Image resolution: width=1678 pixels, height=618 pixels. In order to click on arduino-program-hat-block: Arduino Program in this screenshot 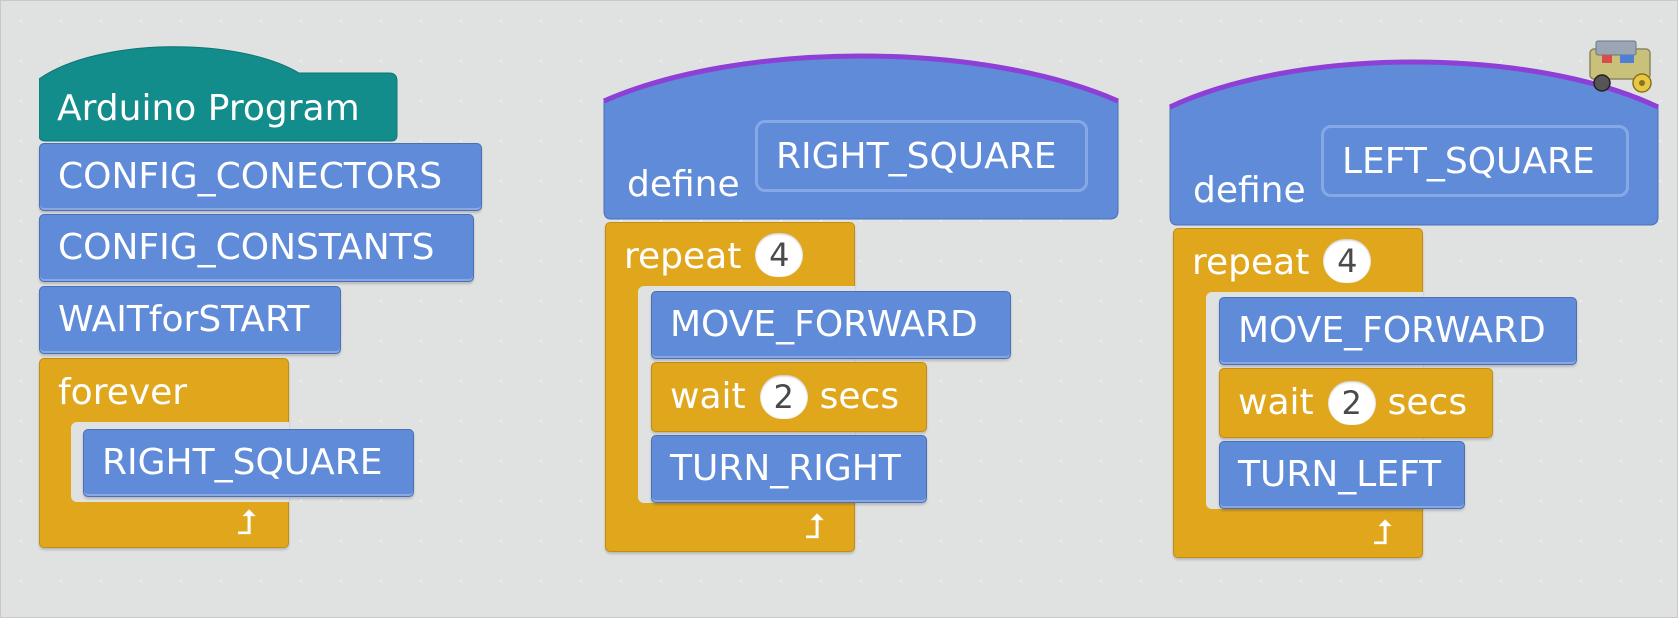, I will do `click(219, 93)`.